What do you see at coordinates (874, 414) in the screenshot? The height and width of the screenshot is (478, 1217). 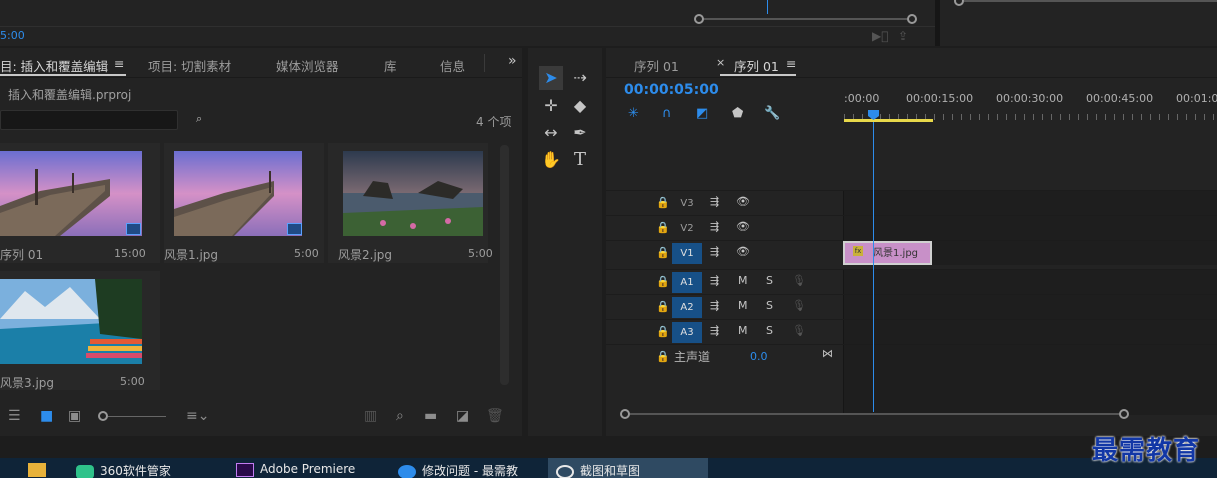 I see `timeline-scrollbar` at bounding box center [874, 414].